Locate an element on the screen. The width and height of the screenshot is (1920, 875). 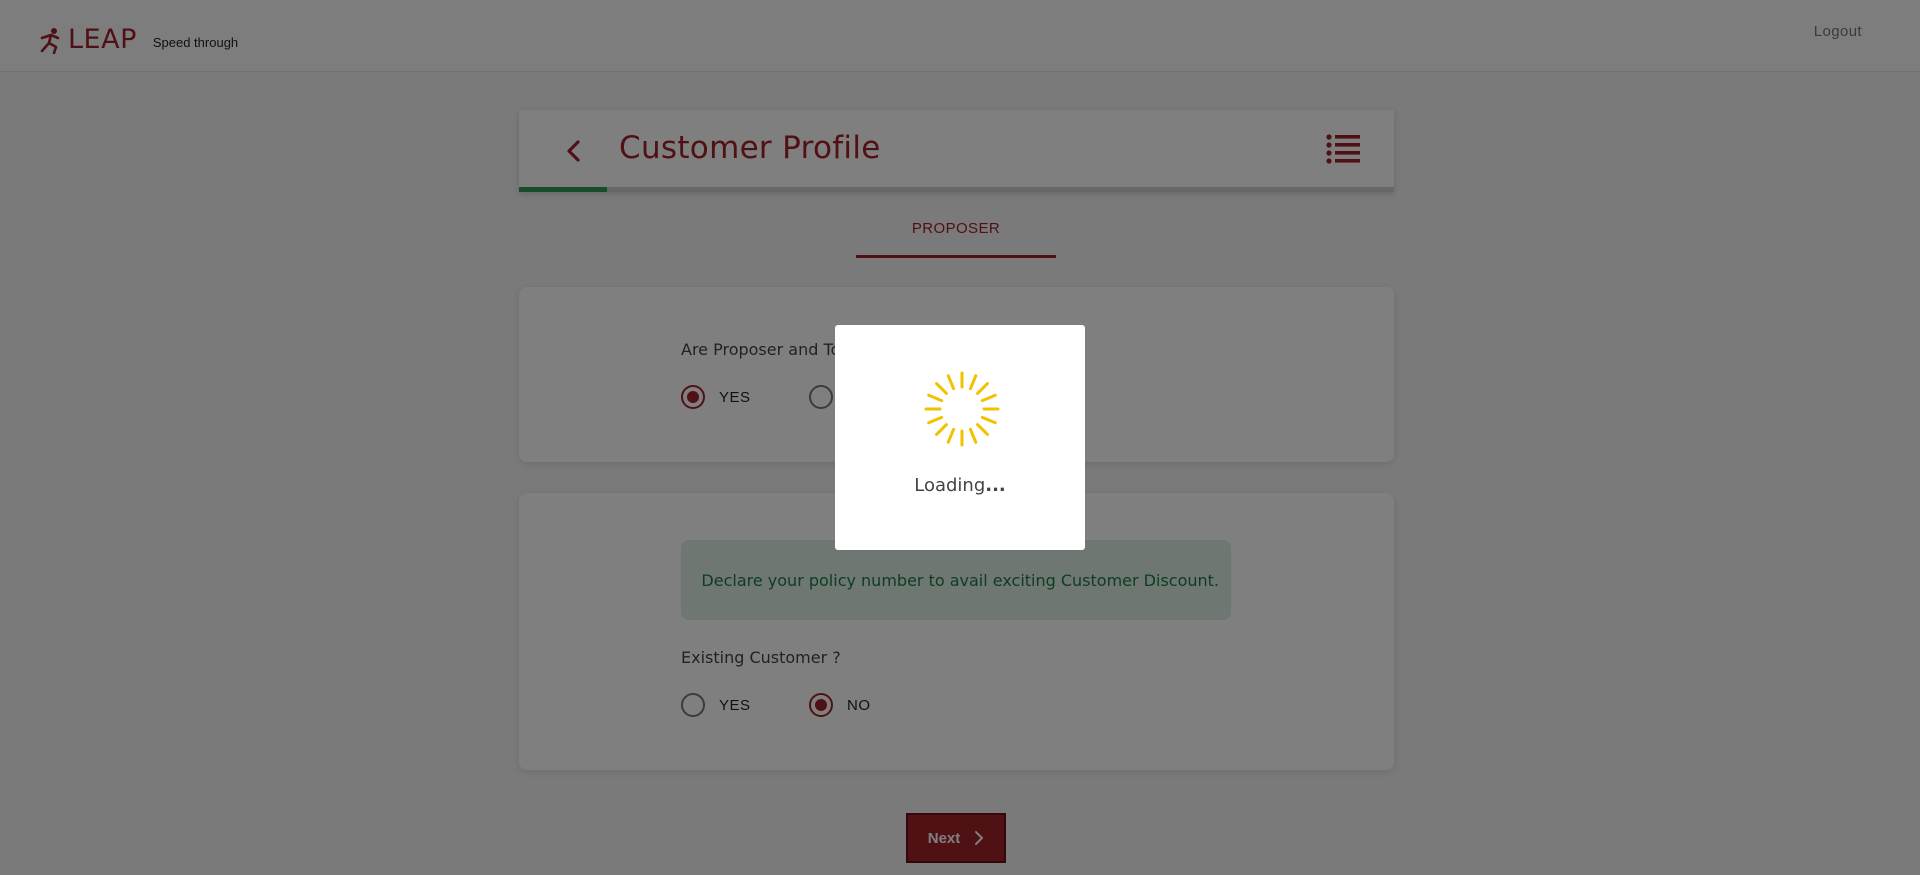
loading-label: Loading is located at coordinates (950, 485).